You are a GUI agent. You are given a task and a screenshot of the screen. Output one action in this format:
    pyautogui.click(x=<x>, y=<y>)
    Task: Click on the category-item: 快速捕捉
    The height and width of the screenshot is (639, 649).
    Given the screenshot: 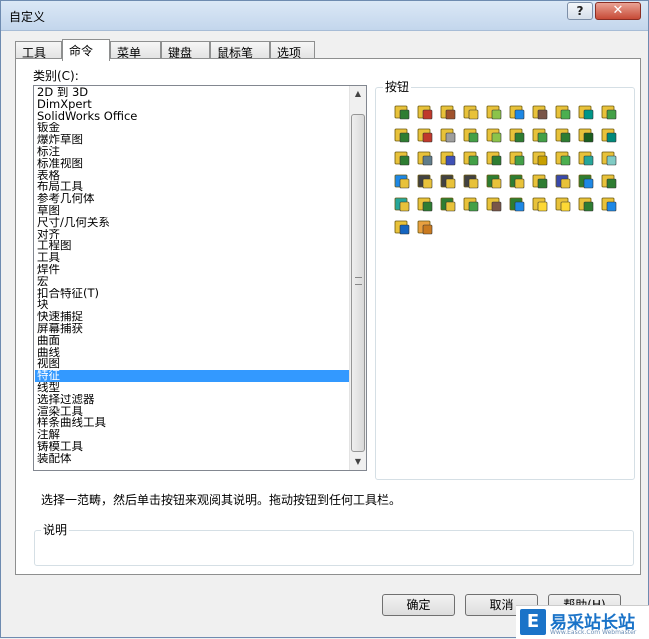 What is the action you would take?
    pyautogui.click(x=192, y=317)
    